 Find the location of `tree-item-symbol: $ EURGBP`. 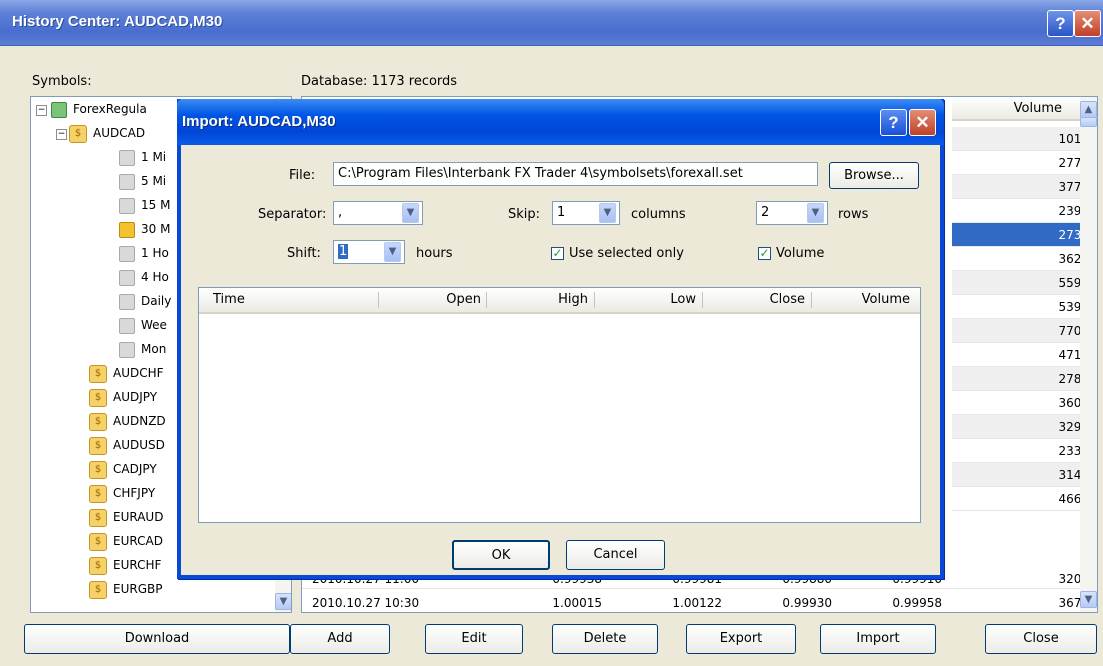

tree-item-symbol: $ EURGBP is located at coordinates (125, 589).